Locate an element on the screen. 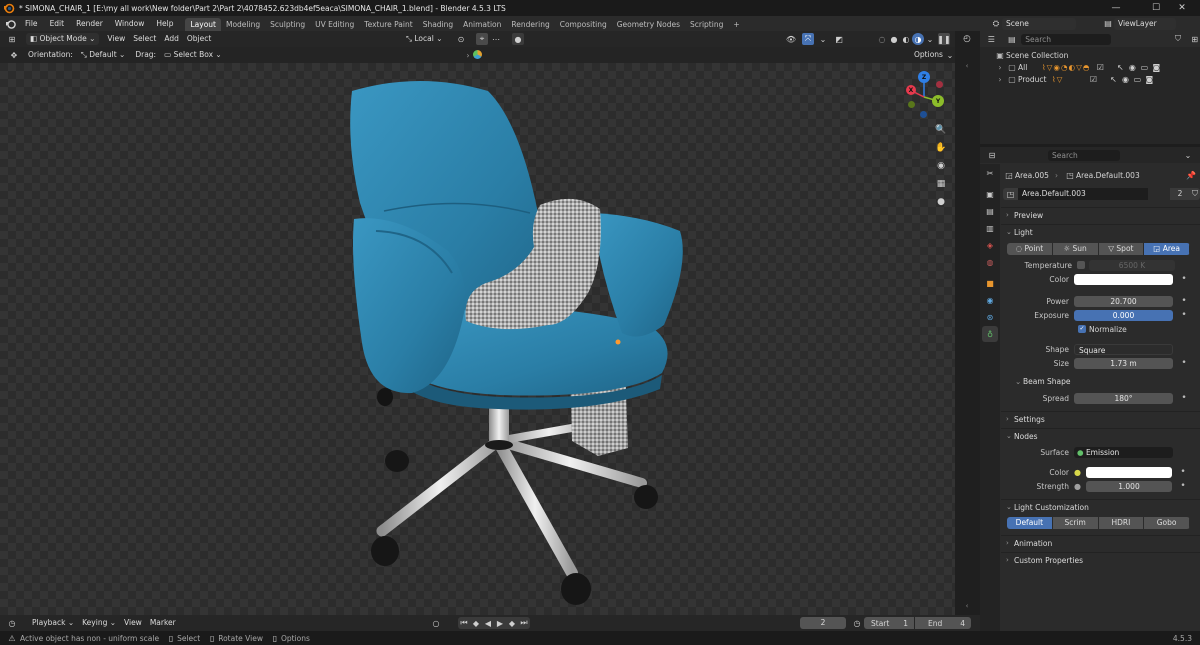  gizmo-neg-y is located at coordinates (911, 104).